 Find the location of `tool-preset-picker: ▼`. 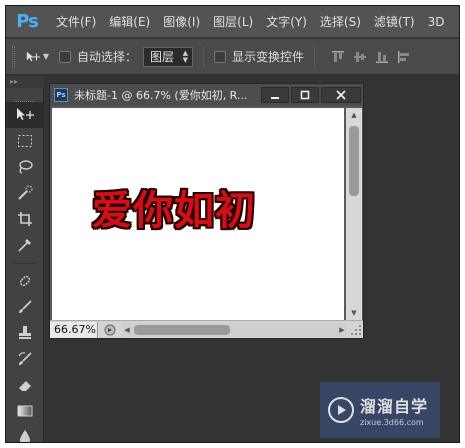

tool-preset-picker: ▼ is located at coordinates (37, 57).